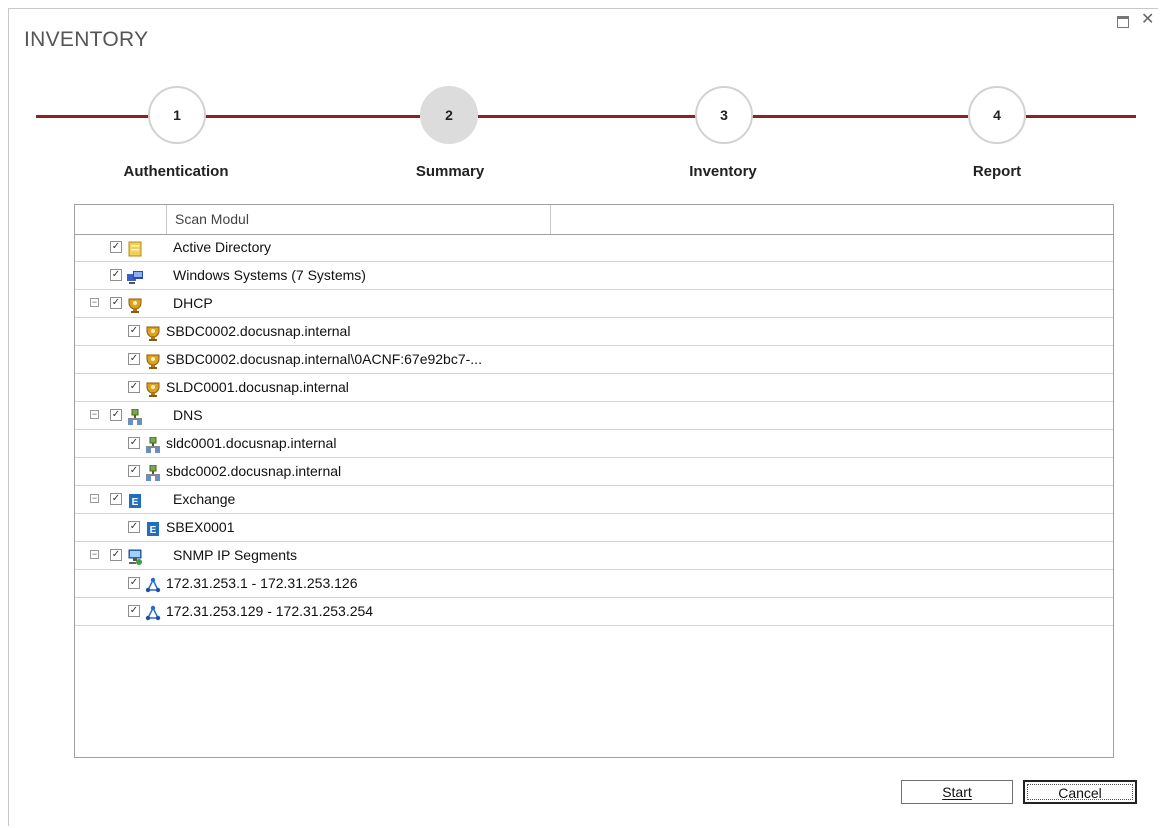  What do you see at coordinates (594, 388) in the screenshot?
I see `table-row: ✓ SLDC0001.docusnap.internal` at bounding box center [594, 388].